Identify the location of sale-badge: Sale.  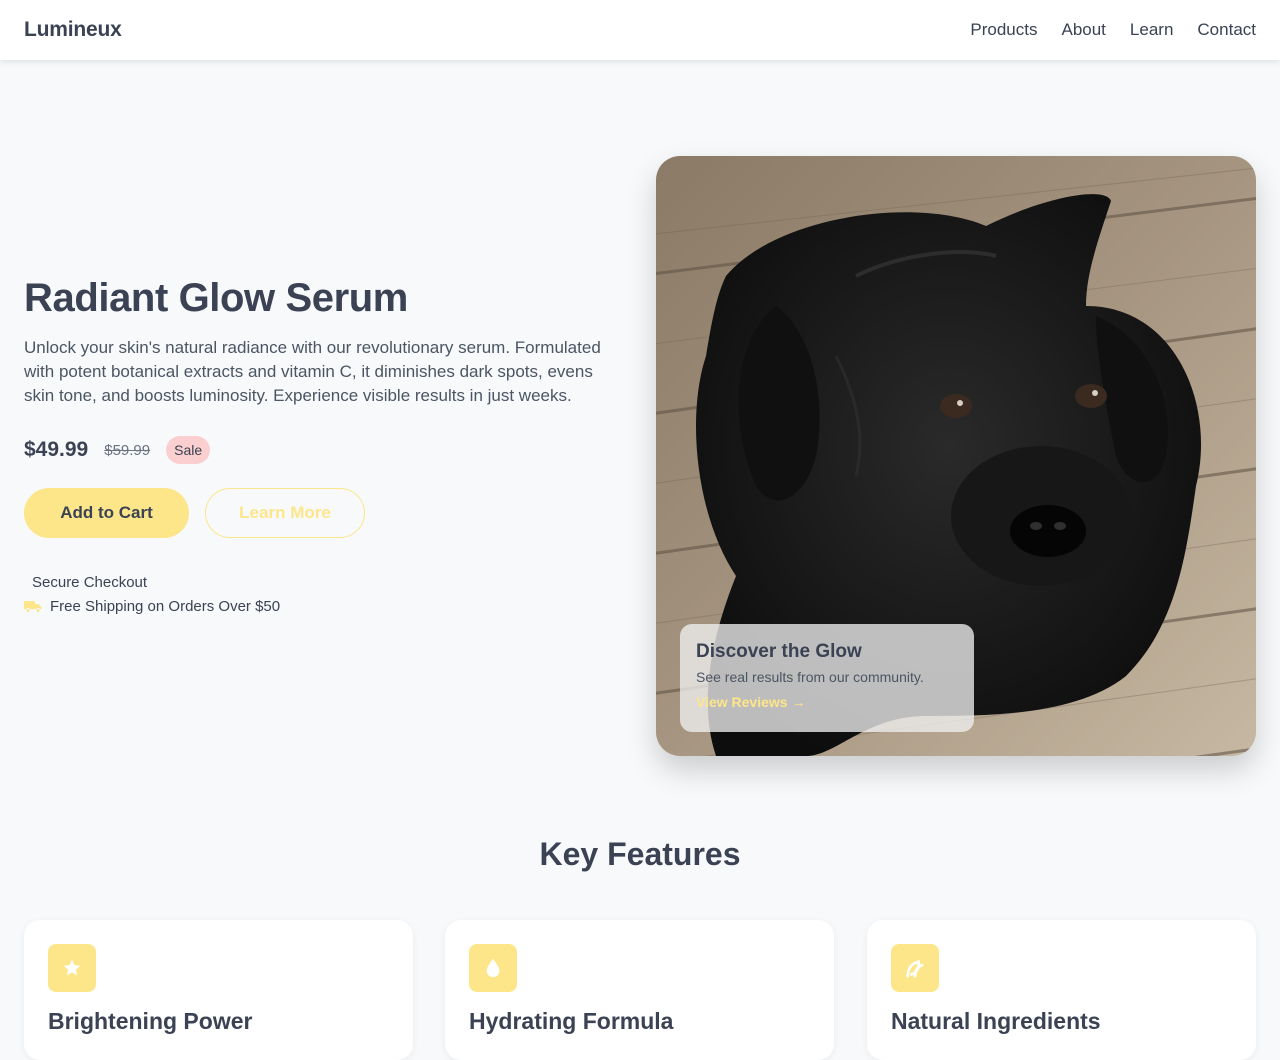
(188, 450).